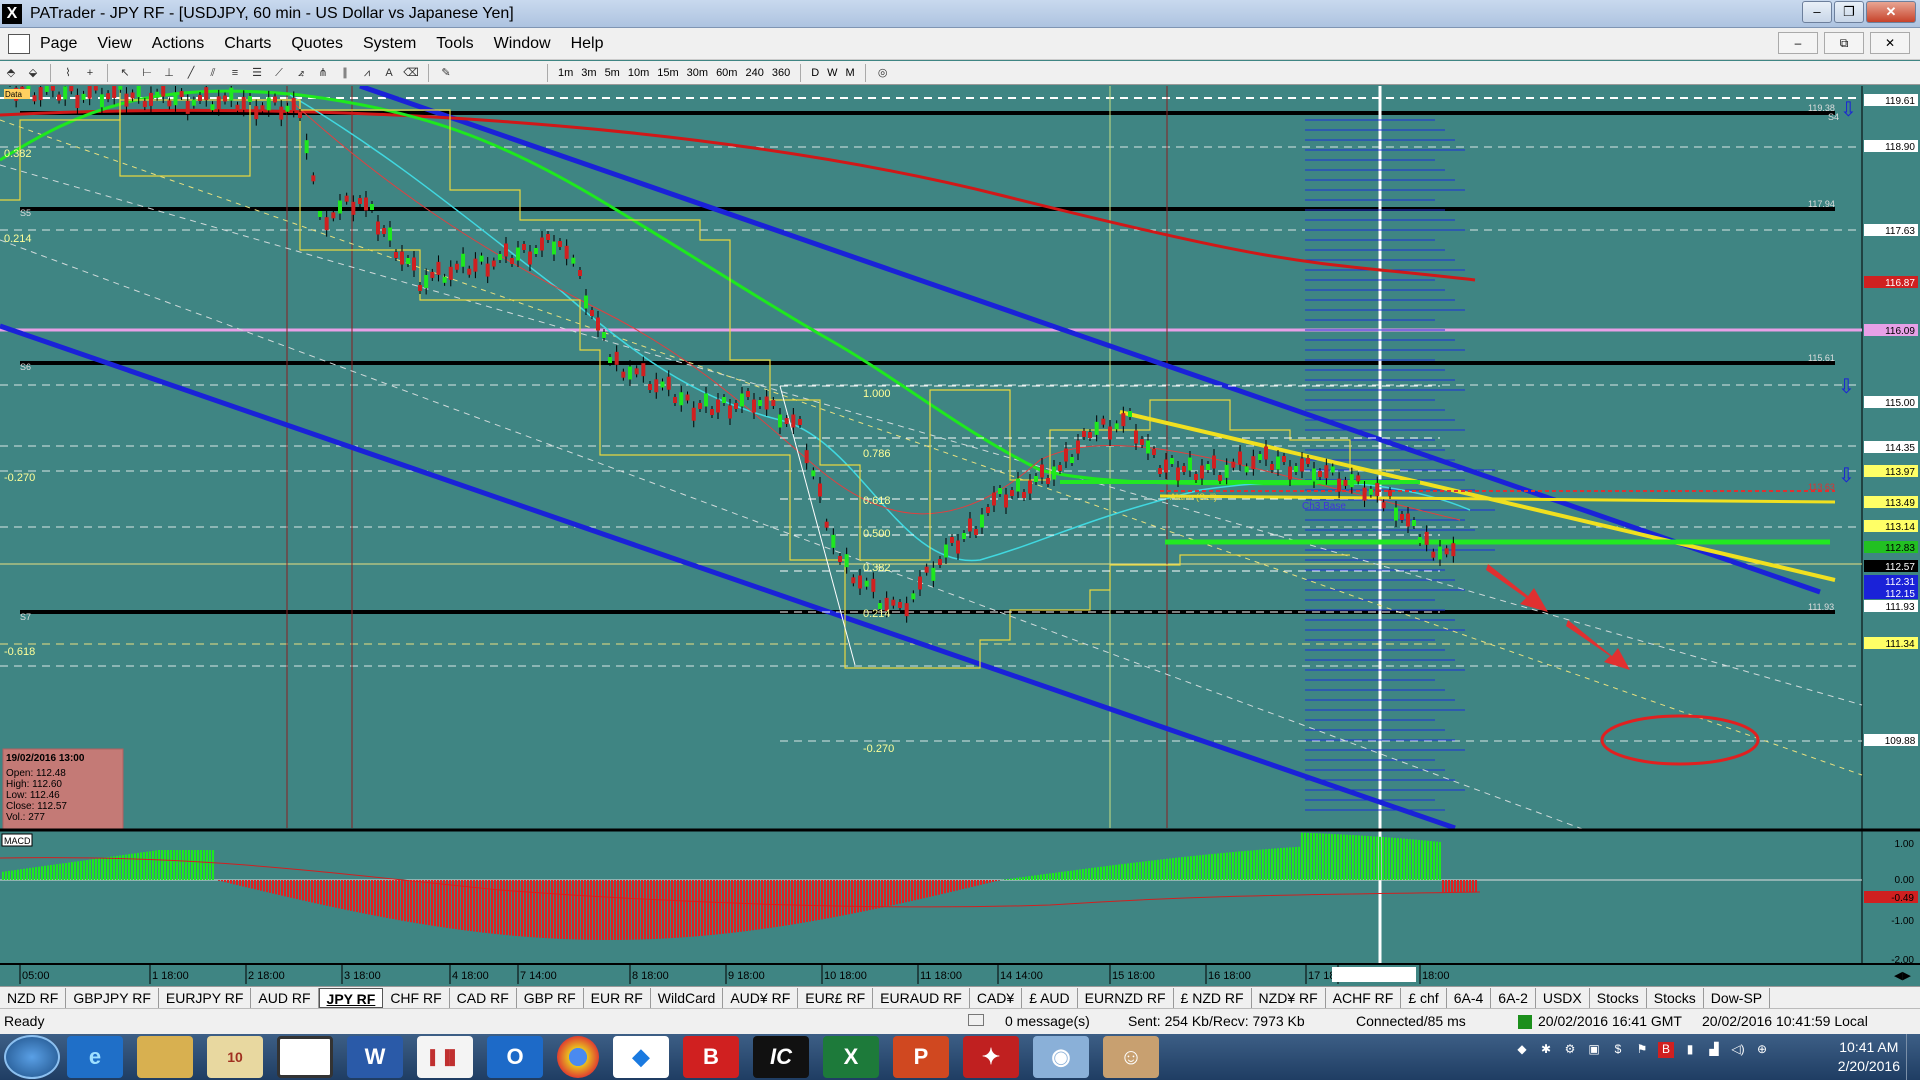  I want to click on tab-gbpjpy-rf: GBPJPY RF, so click(112, 997).